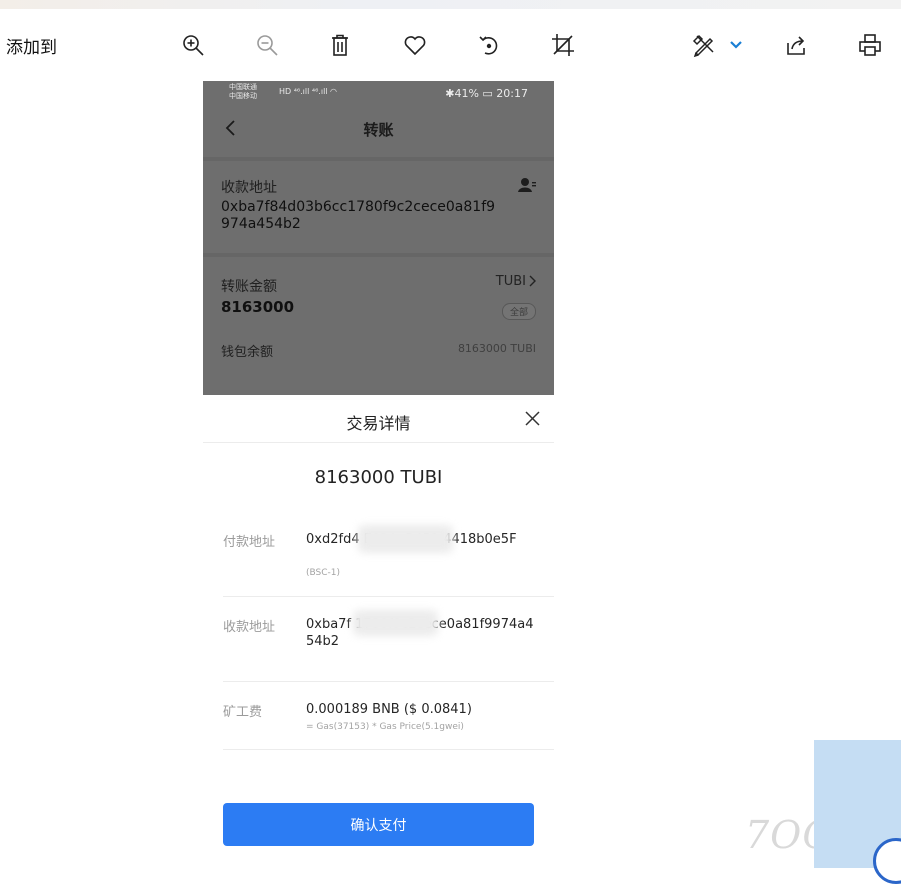  I want to click on confirm-pay-button: 确认支付, so click(378, 824).